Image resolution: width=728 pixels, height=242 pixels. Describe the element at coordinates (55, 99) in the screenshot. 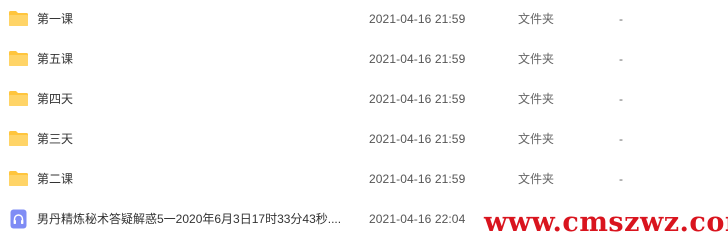

I see `file-name: 第四天` at that location.